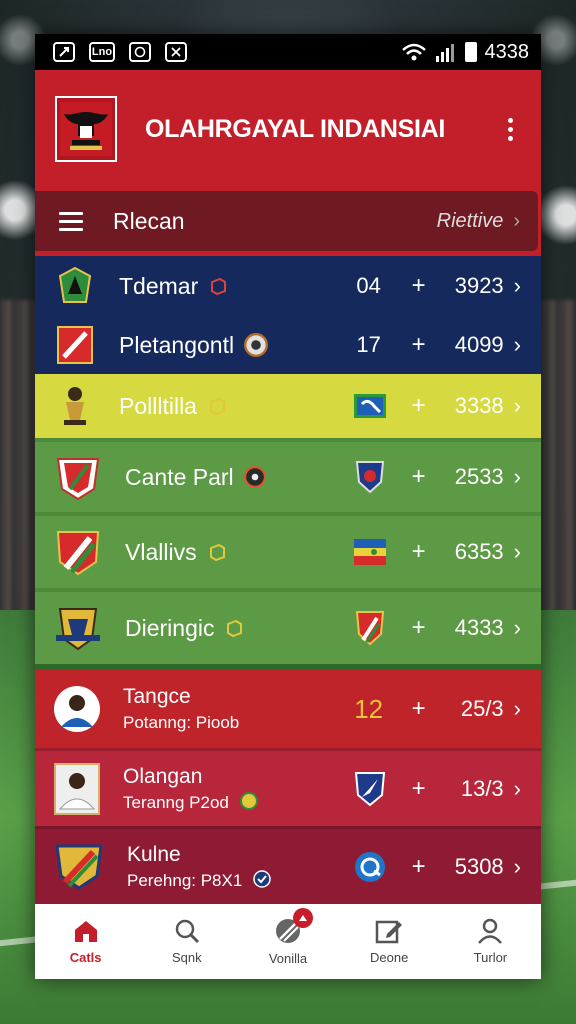 This screenshot has height=1024, width=576. Describe the element at coordinates (177, 344) in the screenshot. I see `team-name: Pletangontl` at that location.